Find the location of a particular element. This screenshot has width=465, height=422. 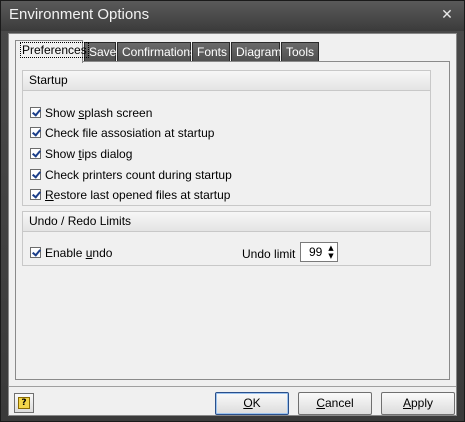

tab-fonts: Fonts is located at coordinates (211, 52).